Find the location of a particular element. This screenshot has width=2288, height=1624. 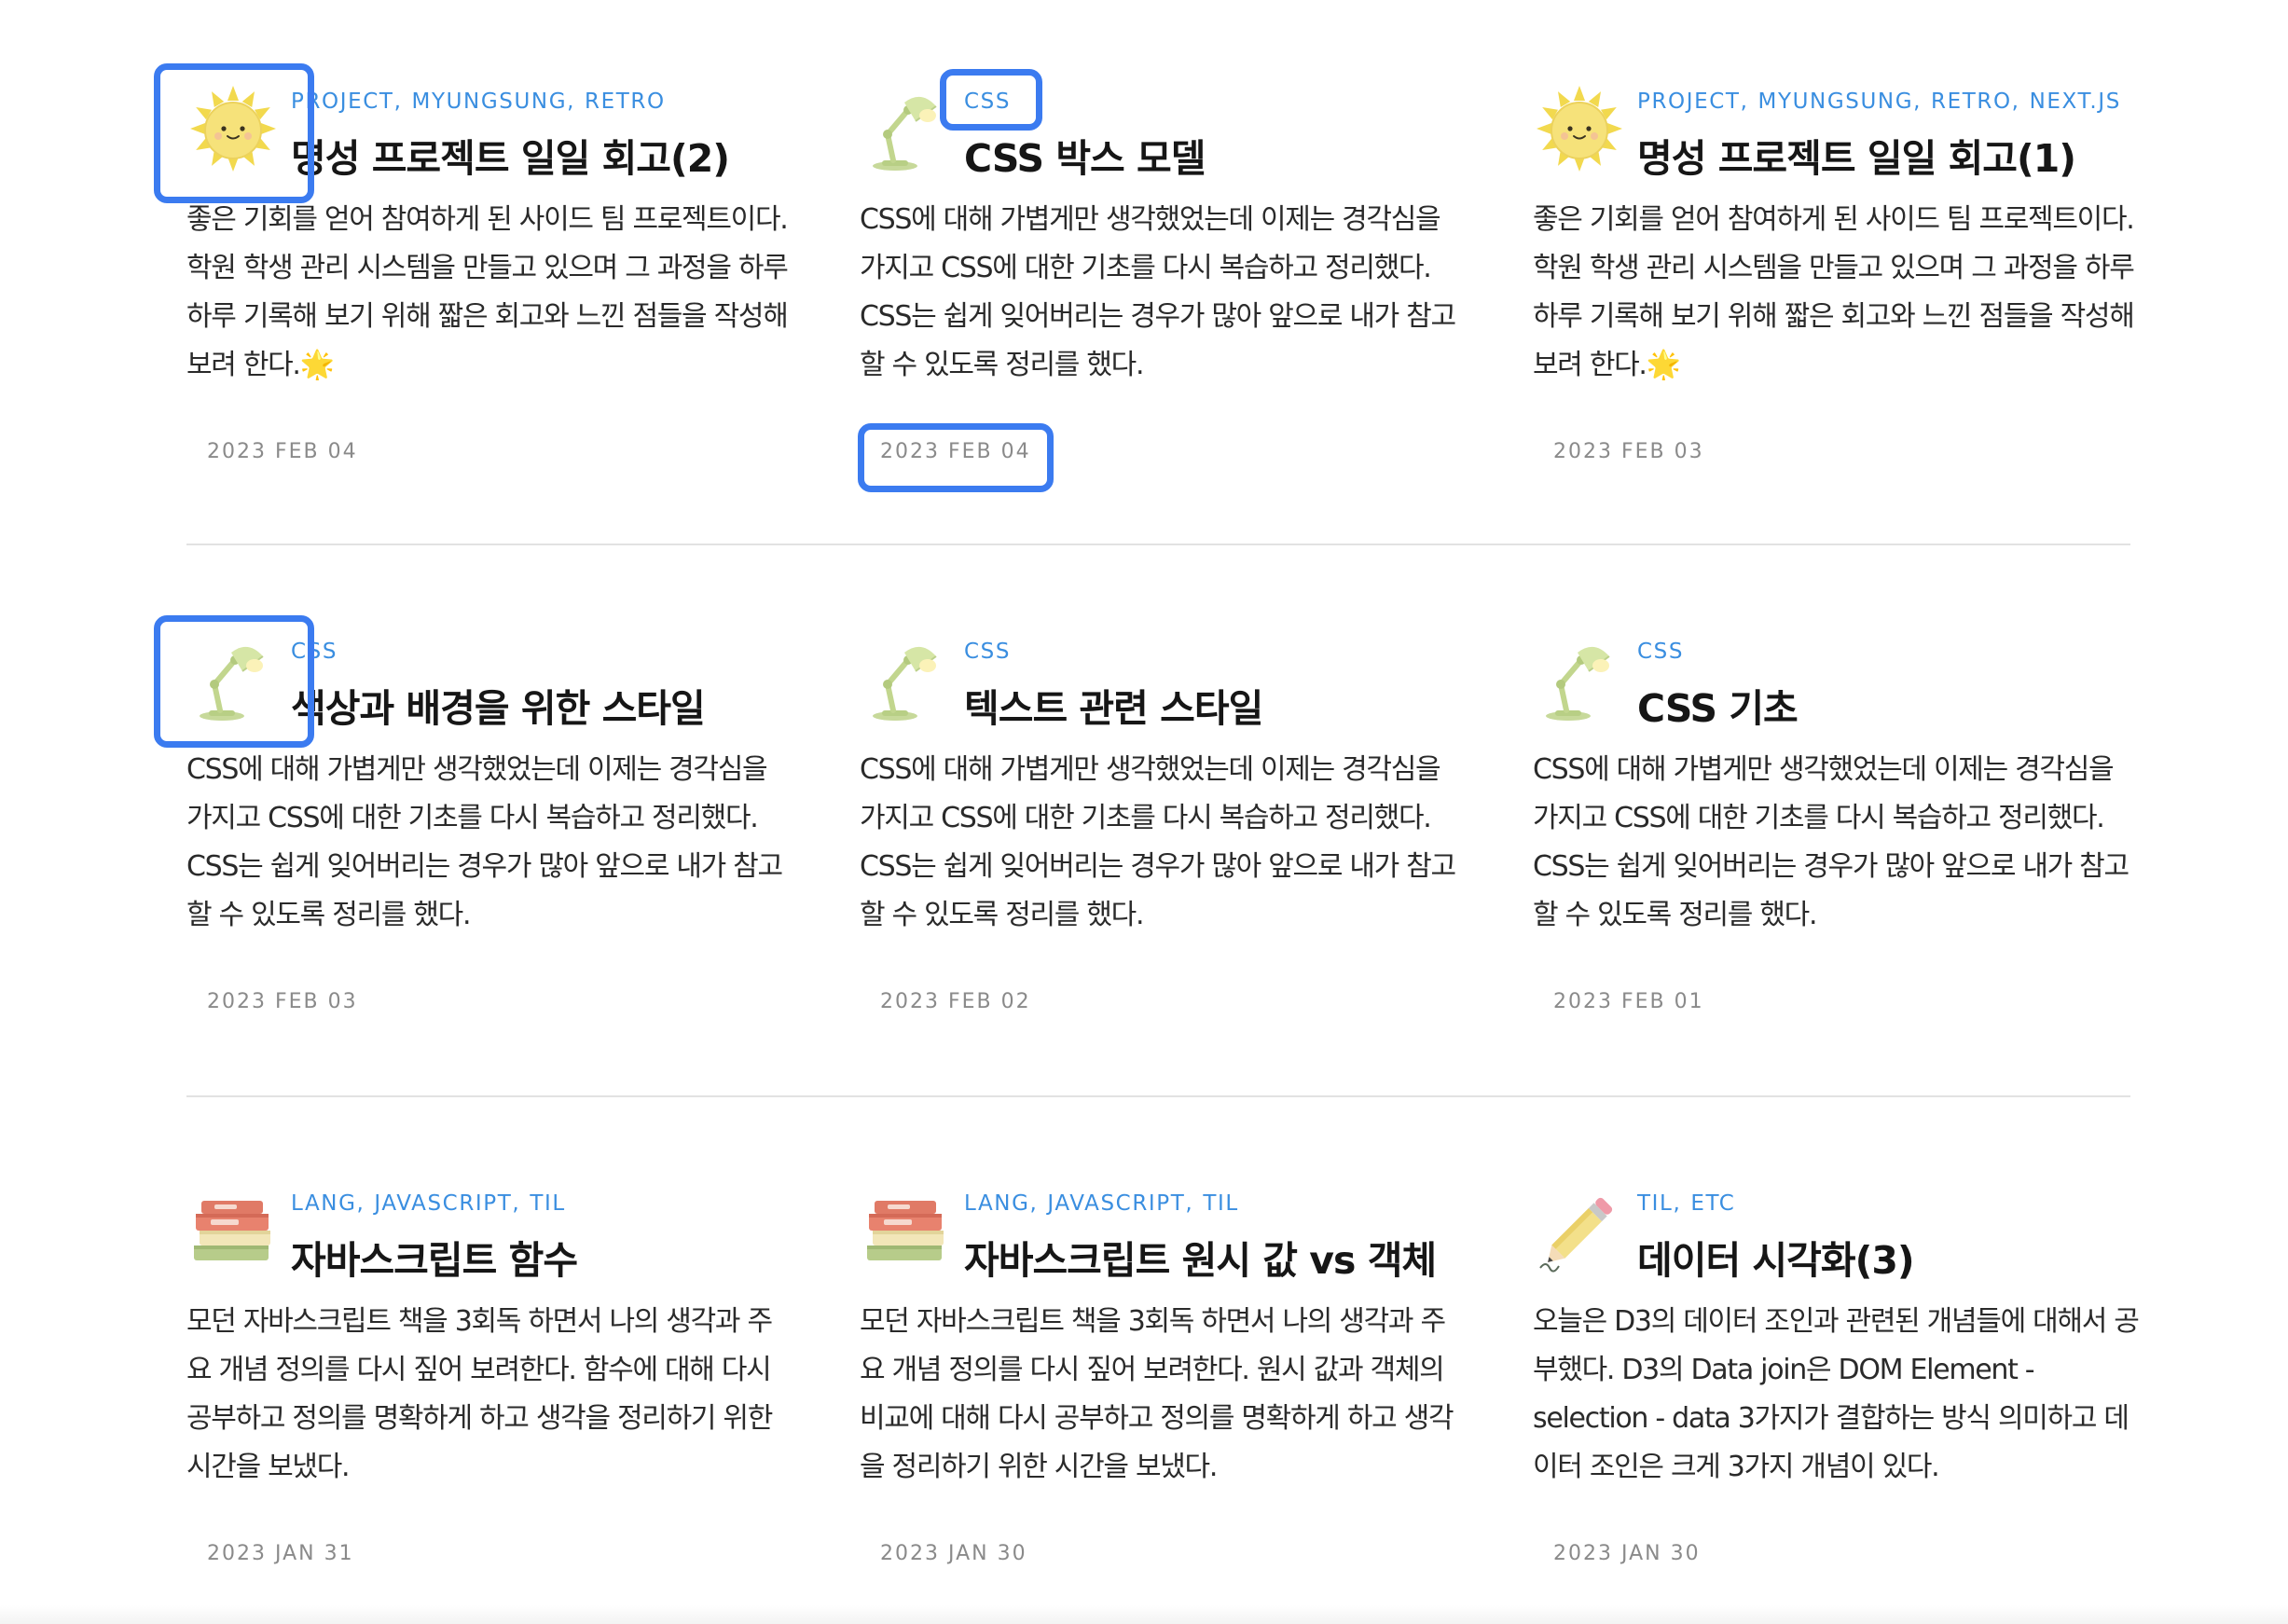

post-tags: PROJECT, MYUNGSUNG, RETRO, NEXT.JS is located at coordinates (1883, 103).